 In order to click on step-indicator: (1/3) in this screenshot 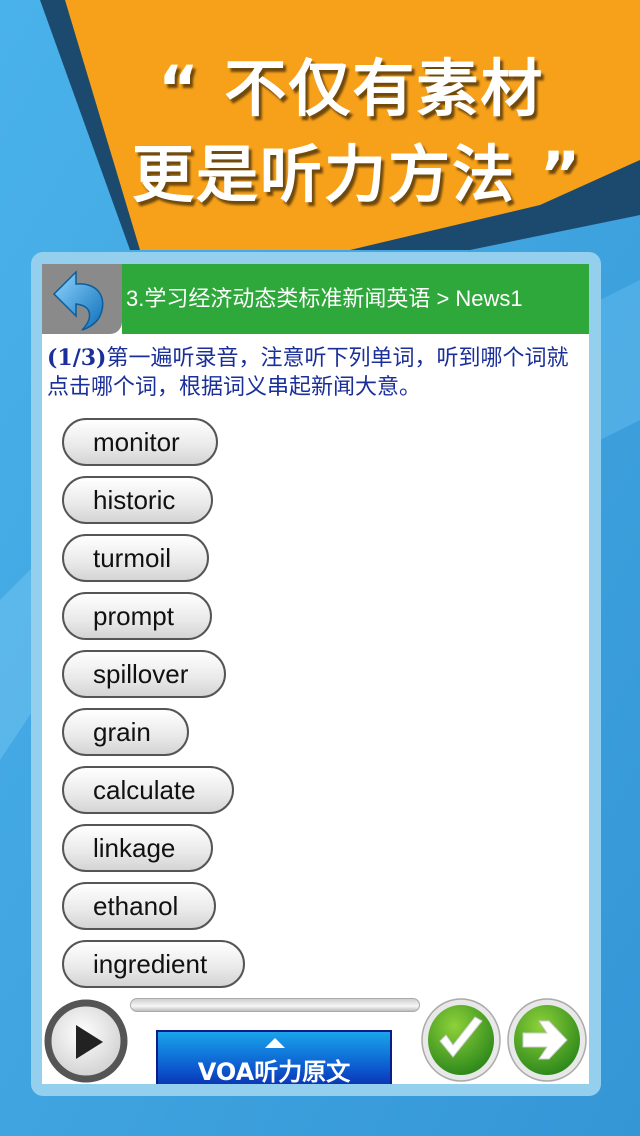, I will do `click(77, 358)`.